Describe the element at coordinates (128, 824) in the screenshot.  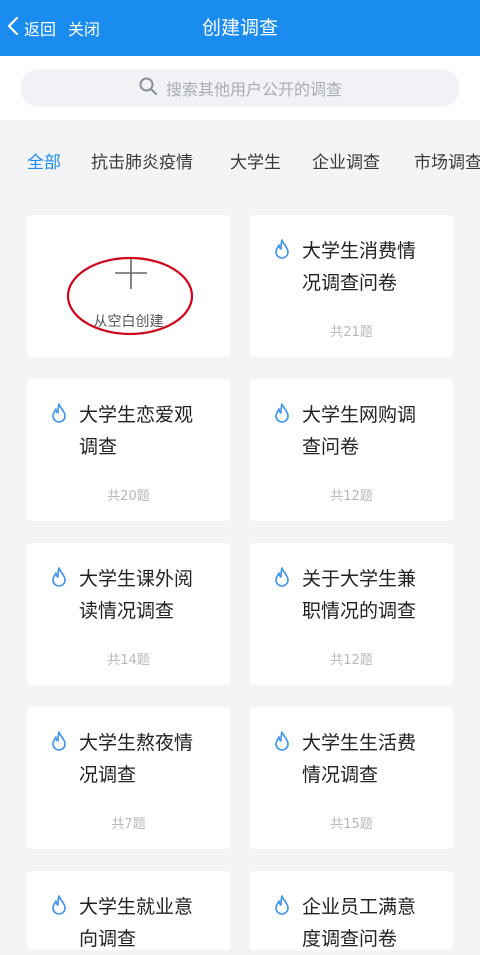
I see `question-count: 共7题` at that location.